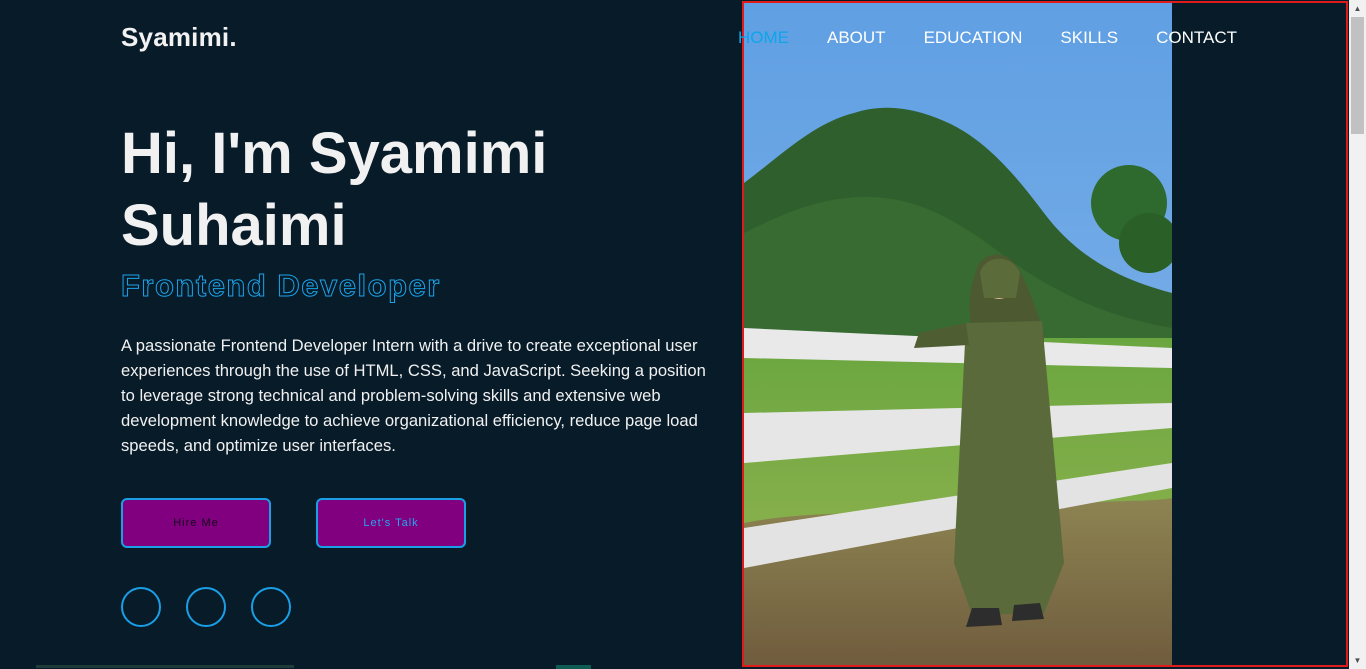 This screenshot has height=669, width=1366. I want to click on nav-contact: CONTACT, so click(1196, 38).